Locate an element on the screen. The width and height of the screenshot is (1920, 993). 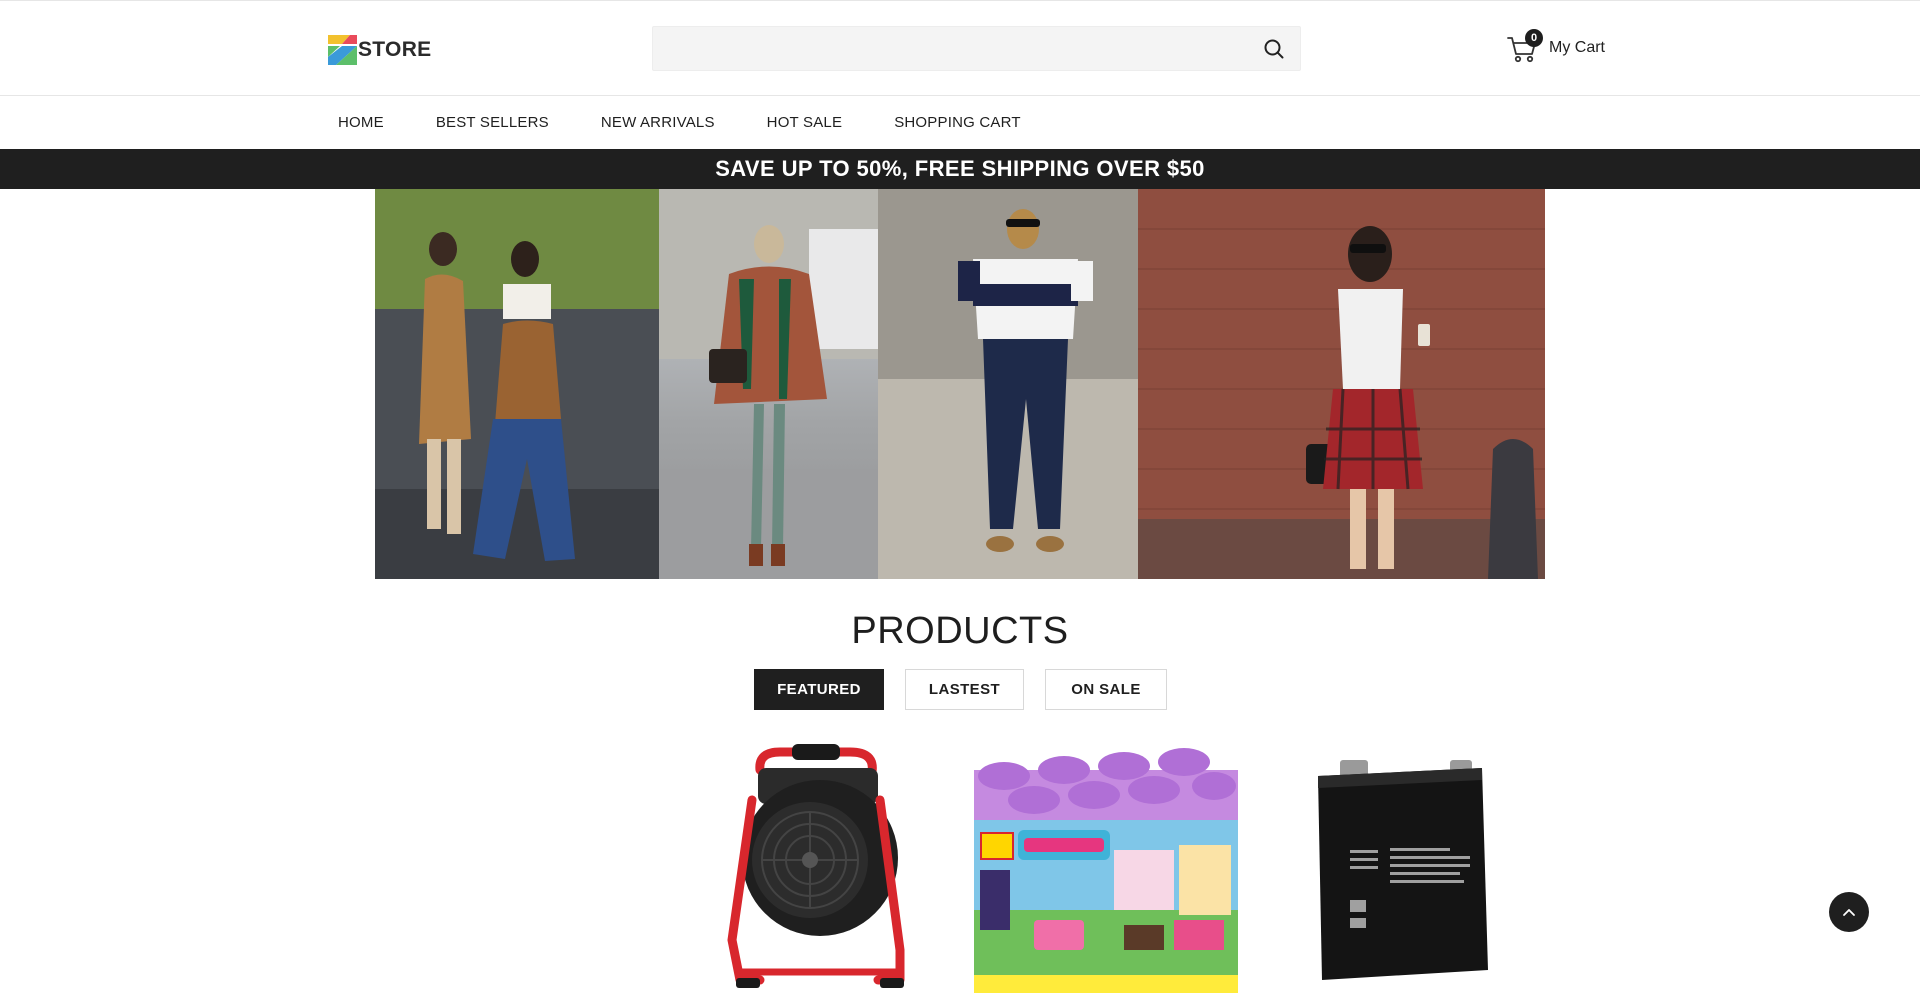
search-button is located at coordinates (1274, 49).